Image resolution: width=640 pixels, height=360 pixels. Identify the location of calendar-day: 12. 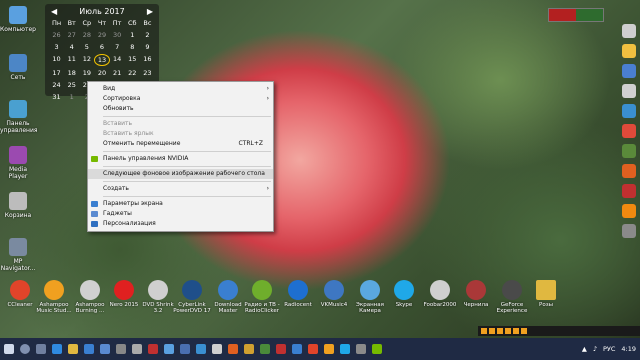
(86, 59).